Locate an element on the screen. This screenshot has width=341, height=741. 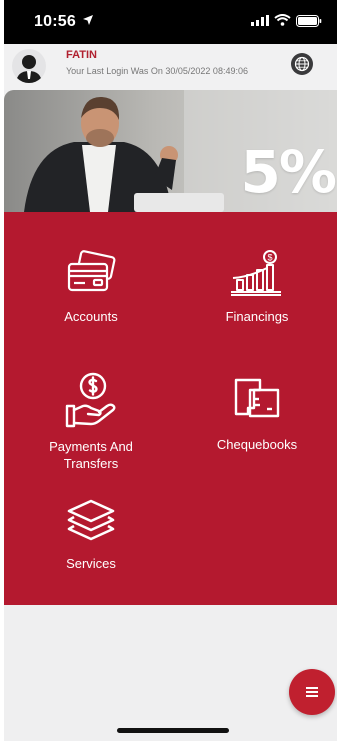
menu-item-services: Services is located at coordinates (91, 534).